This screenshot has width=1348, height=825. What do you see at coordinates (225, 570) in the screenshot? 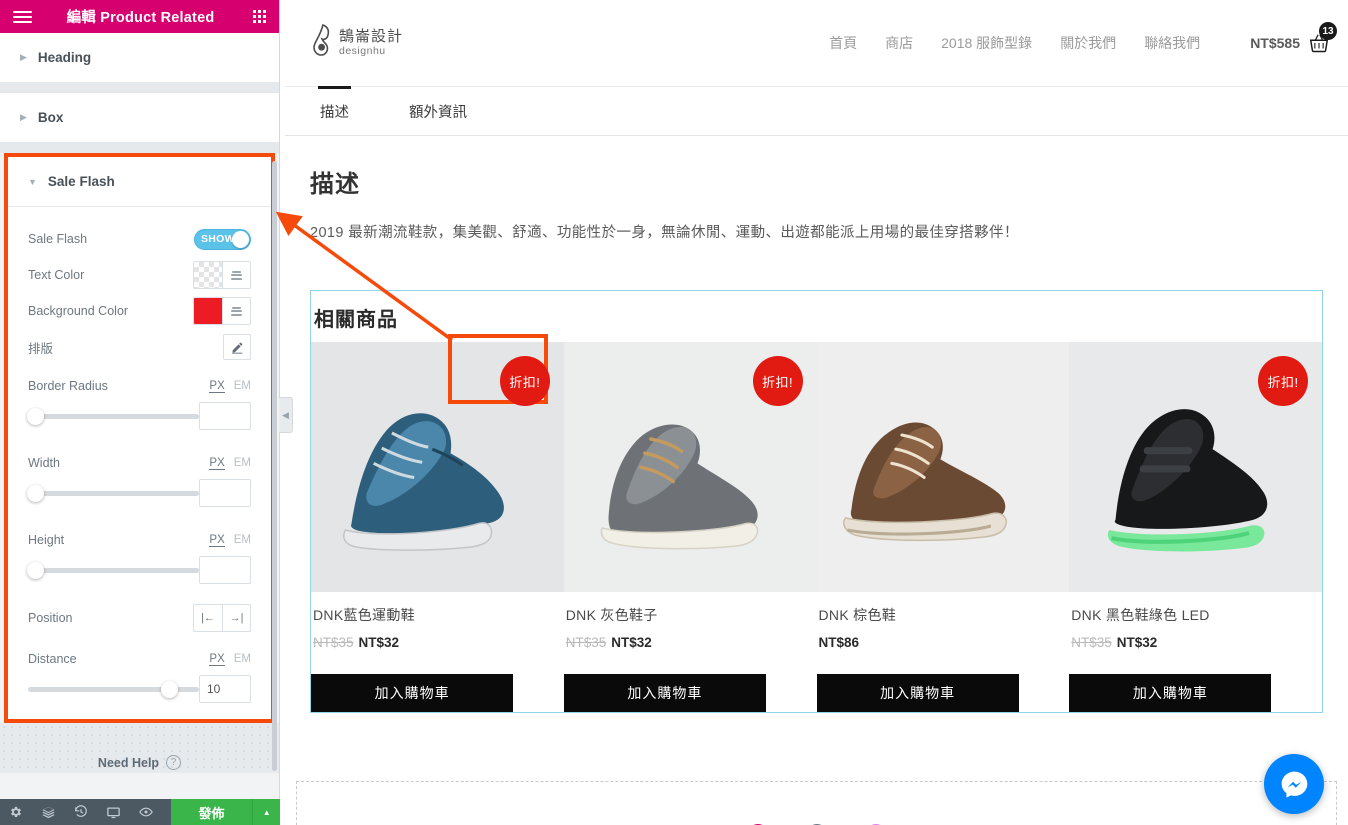
I see `height-input` at bounding box center [225, 570].